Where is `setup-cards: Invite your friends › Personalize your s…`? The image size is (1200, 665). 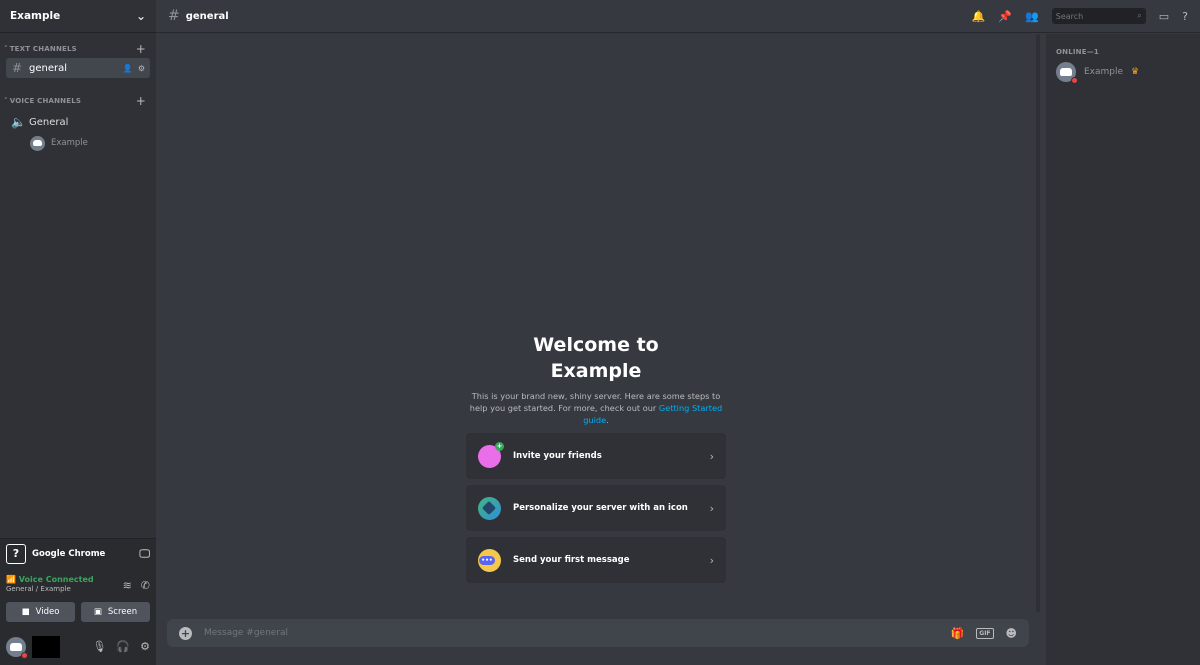
setup-cards: Invite your friends › Personalize your s… is located at coordinates (596, 511).